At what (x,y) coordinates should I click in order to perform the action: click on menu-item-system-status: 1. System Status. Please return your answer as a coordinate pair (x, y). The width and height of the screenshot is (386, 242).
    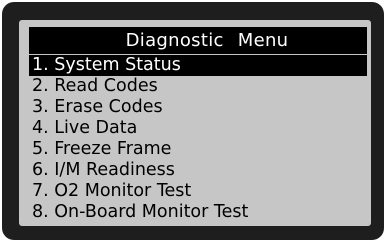
    Looking at the image, I should click on (198, 65).